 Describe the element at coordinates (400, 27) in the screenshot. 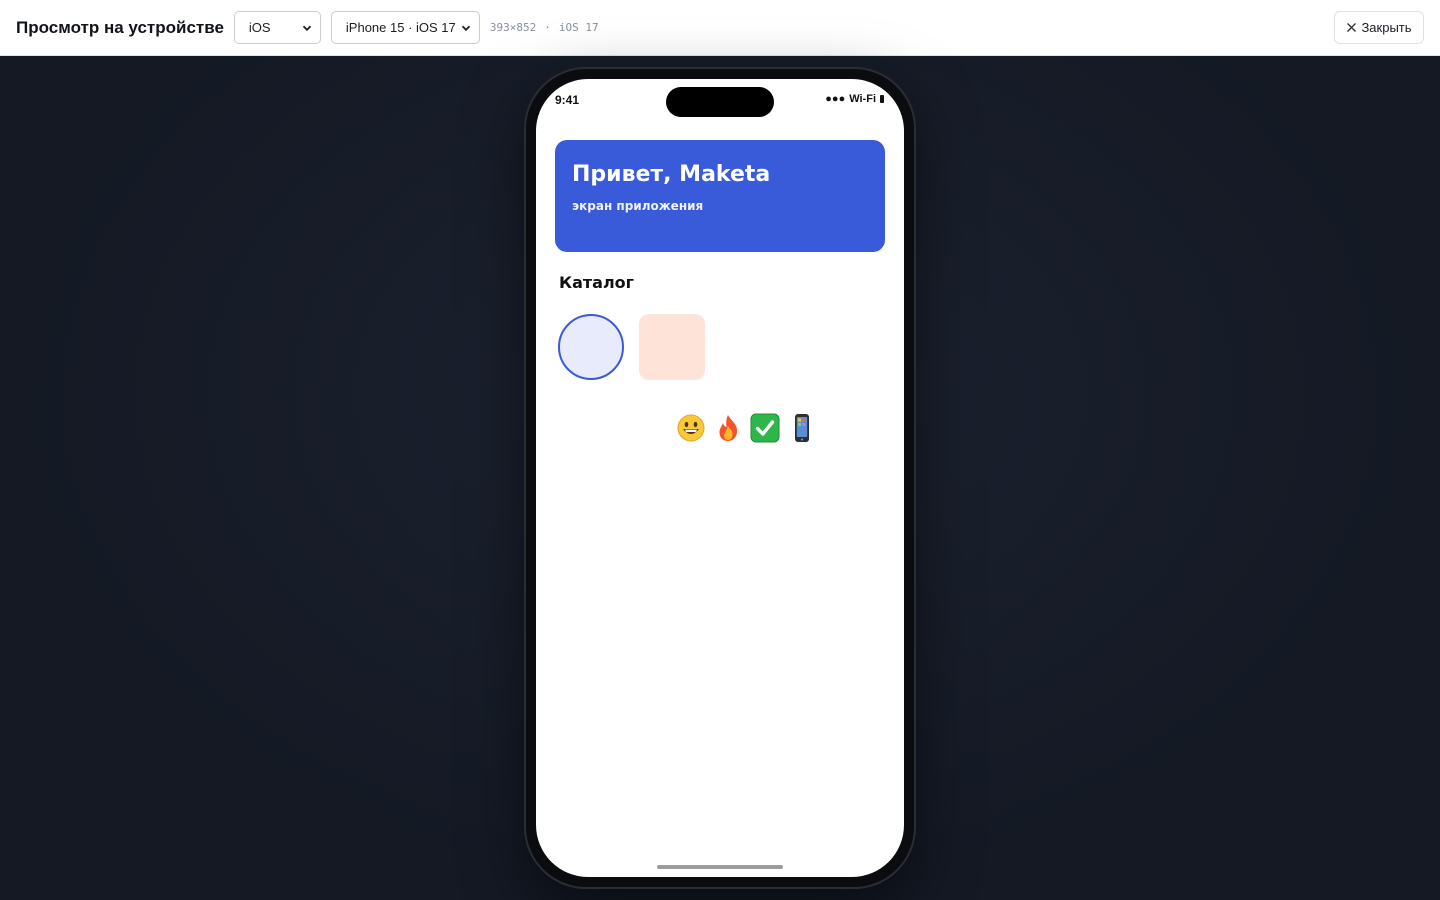

I see `device-select-value: iPhone 15 · iOS 17` at that location.